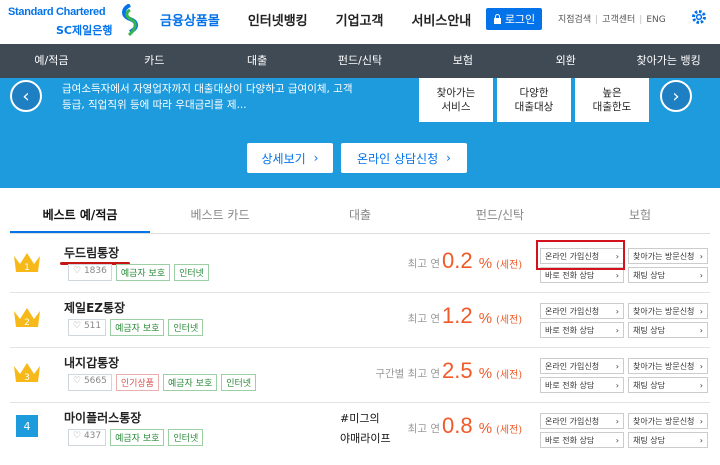  I want to click on util-english: ENG, so click(655, 20).